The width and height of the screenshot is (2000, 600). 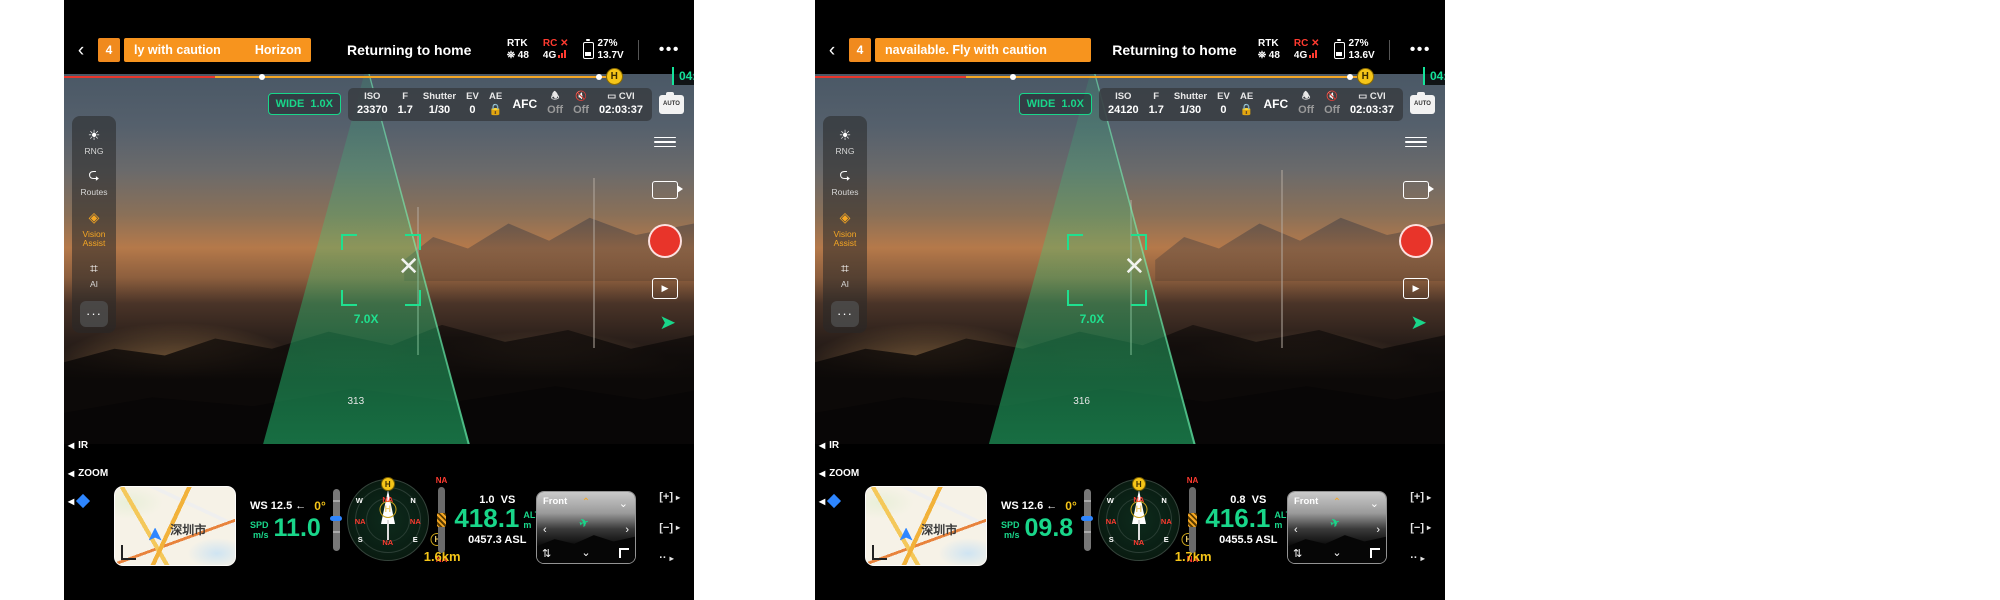 What do you see at coordinates (218, 50) in the screenshot?
I see `warning-banner: ly with caution Horizon` at bounding box center [218, 50].